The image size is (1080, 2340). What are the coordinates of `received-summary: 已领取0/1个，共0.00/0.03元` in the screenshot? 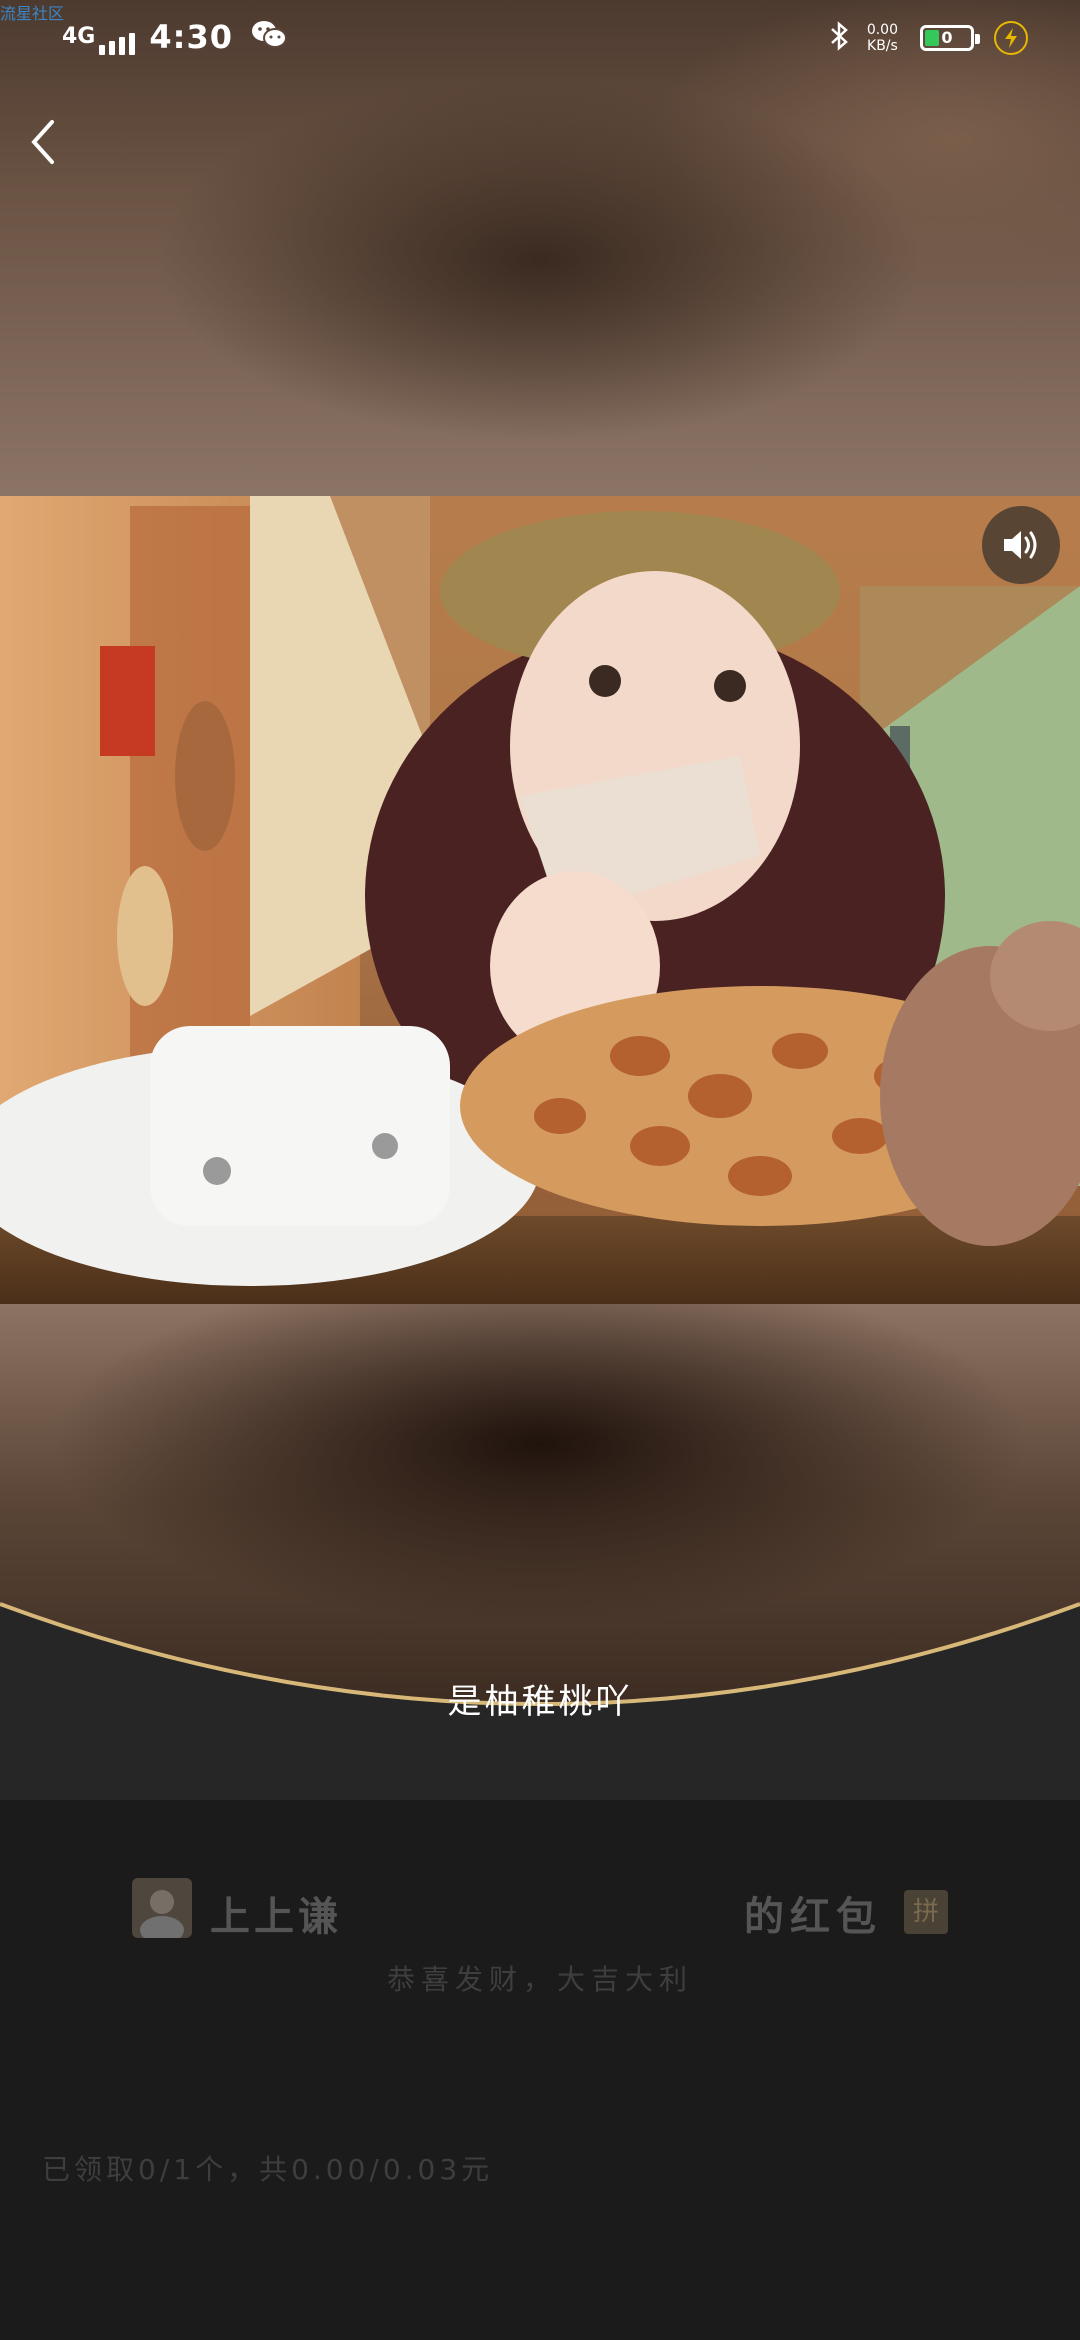 It's located at (268, 2169).